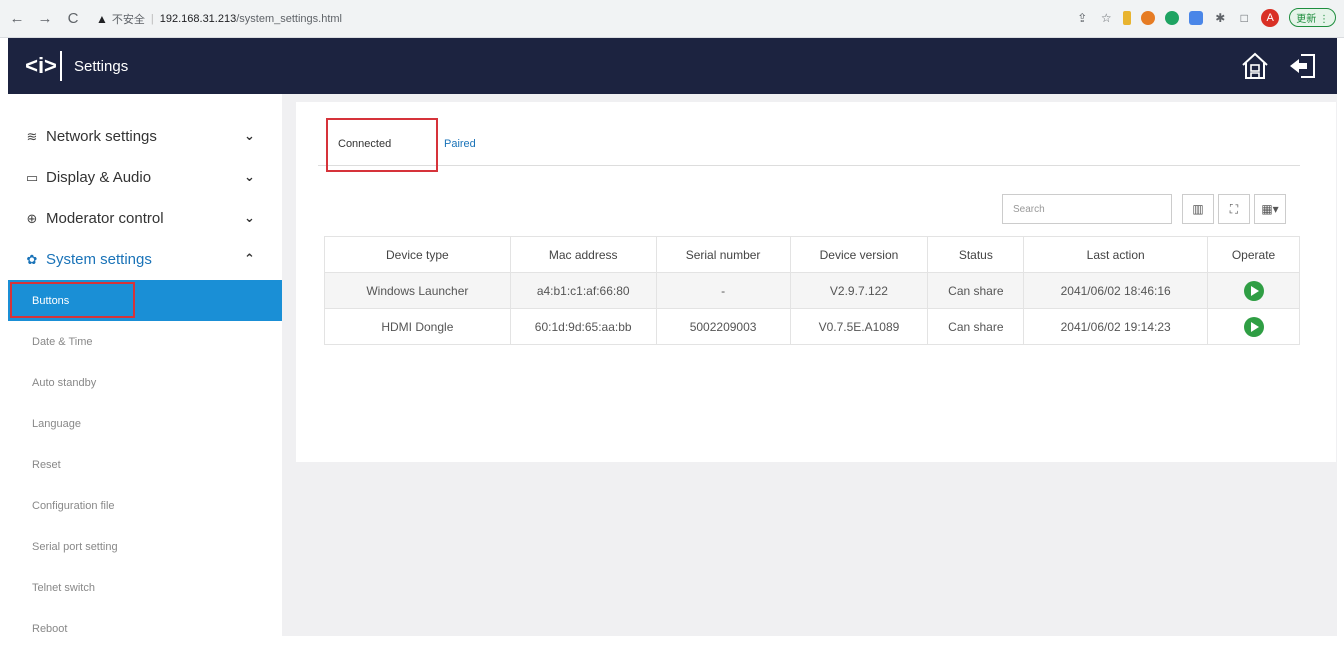  What do you see at coordinates (145, 464) in the screenshot?
I see `sidebar-item-reset: Reset` at bounding box center [145, 464].